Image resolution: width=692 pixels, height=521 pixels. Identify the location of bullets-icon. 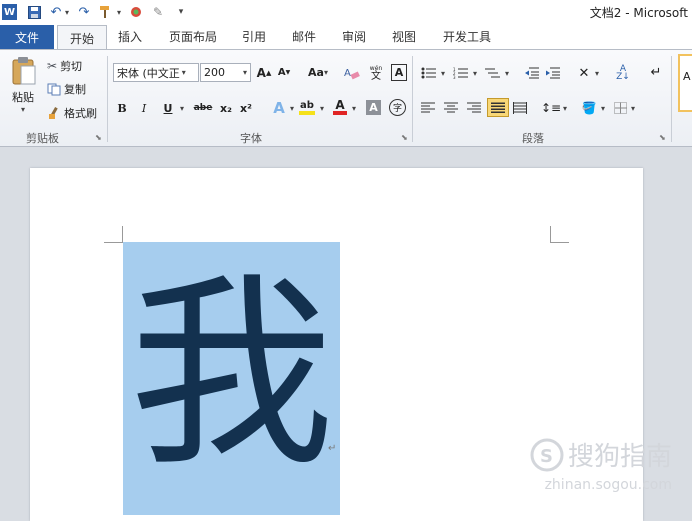
(429, 73).